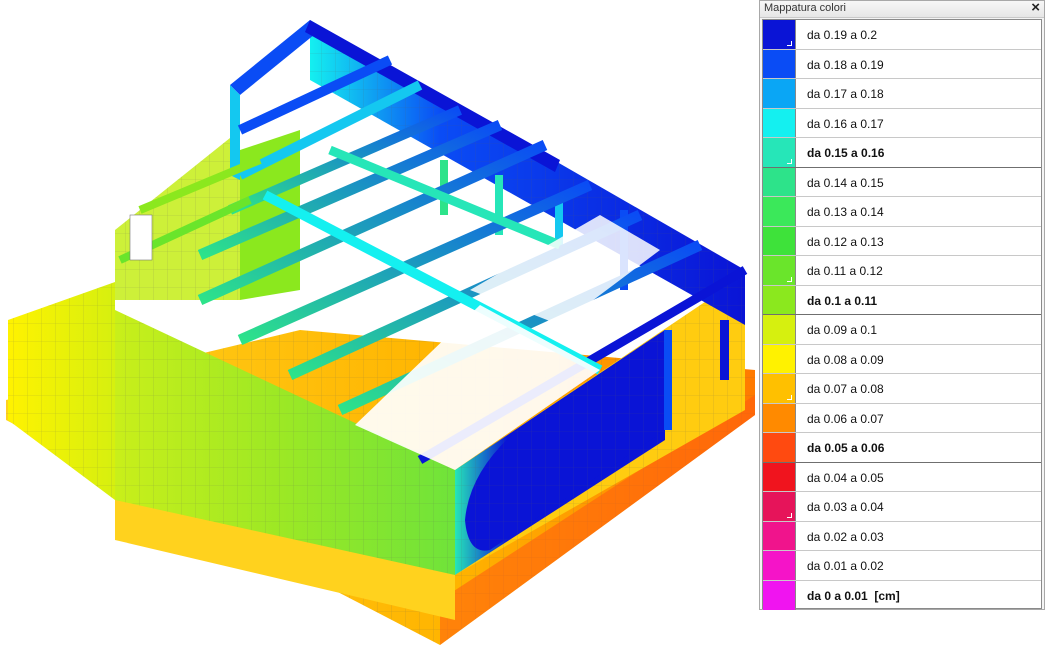  I want to click on legend-item-label: da 0.01 a 0.02, so click(845, 566).